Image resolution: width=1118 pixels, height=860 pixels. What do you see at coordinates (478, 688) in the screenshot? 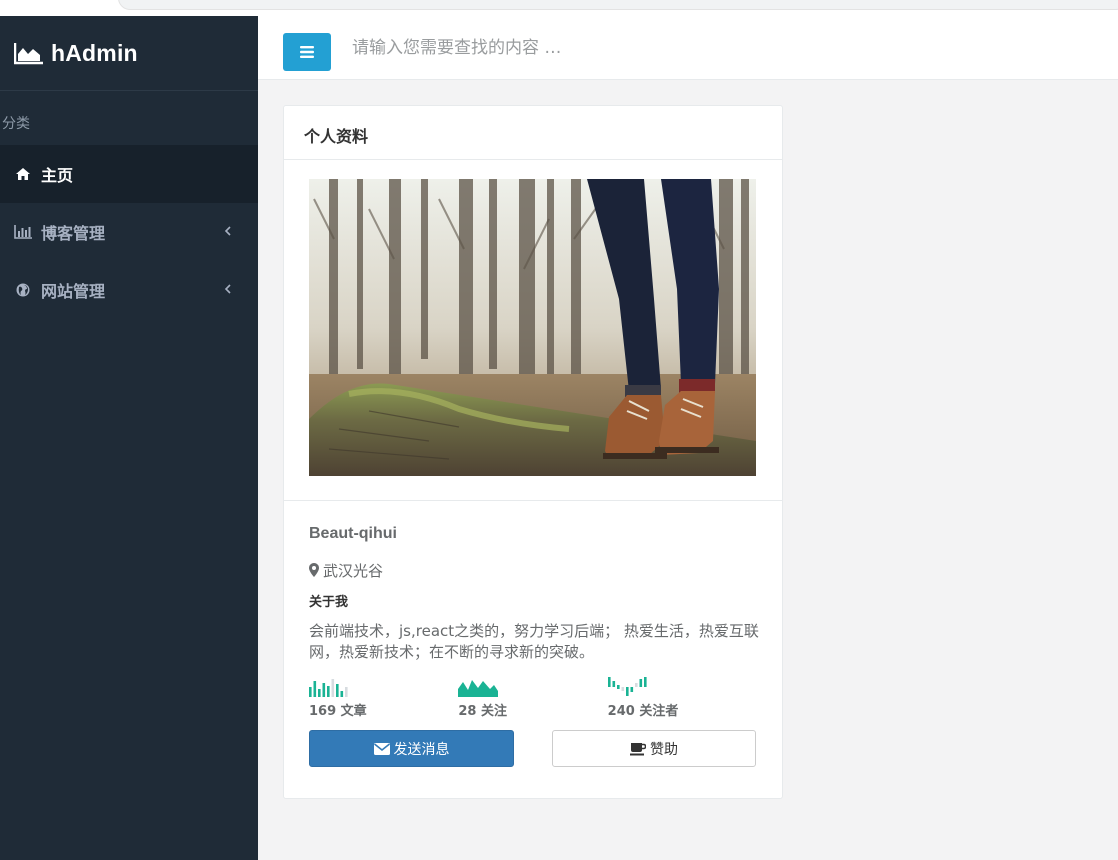
I see `area-sparkline-icon` at bounding box center [478, 688].